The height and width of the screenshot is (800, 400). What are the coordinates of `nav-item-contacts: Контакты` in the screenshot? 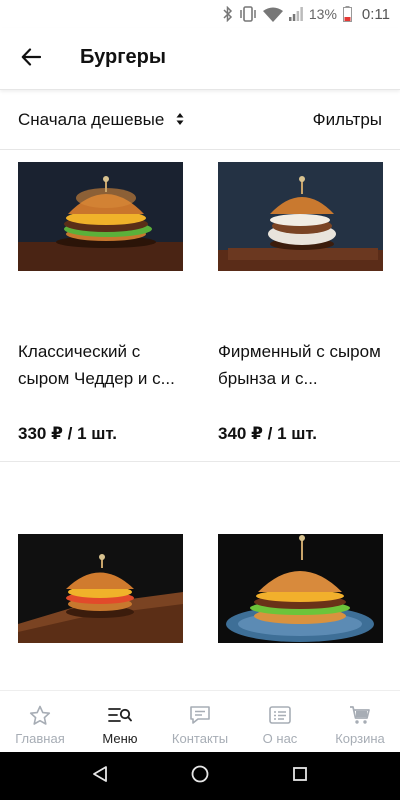 It's located at (200, 721).